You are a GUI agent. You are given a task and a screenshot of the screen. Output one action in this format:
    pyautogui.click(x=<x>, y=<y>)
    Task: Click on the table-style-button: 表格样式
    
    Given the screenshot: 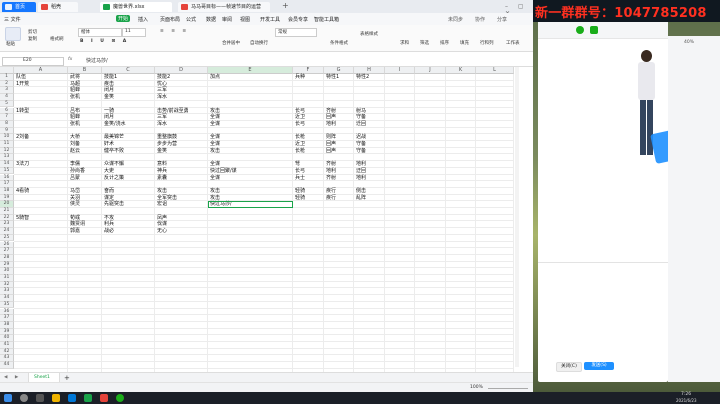 What is the action you would take?
    pyautogui.click(x=369, y=34)
    